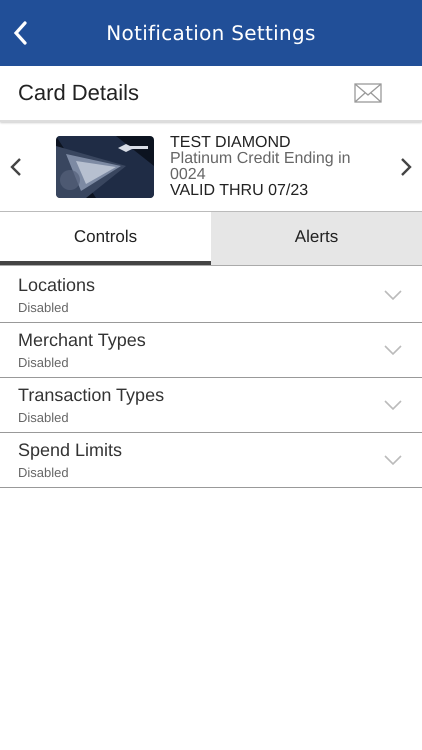 This screenshot has width=422, height=750. What do you see at coordinates (211, 295) in the screenshot?
I see `control-row: Locations Disabled` at bounding box center [211, 295].